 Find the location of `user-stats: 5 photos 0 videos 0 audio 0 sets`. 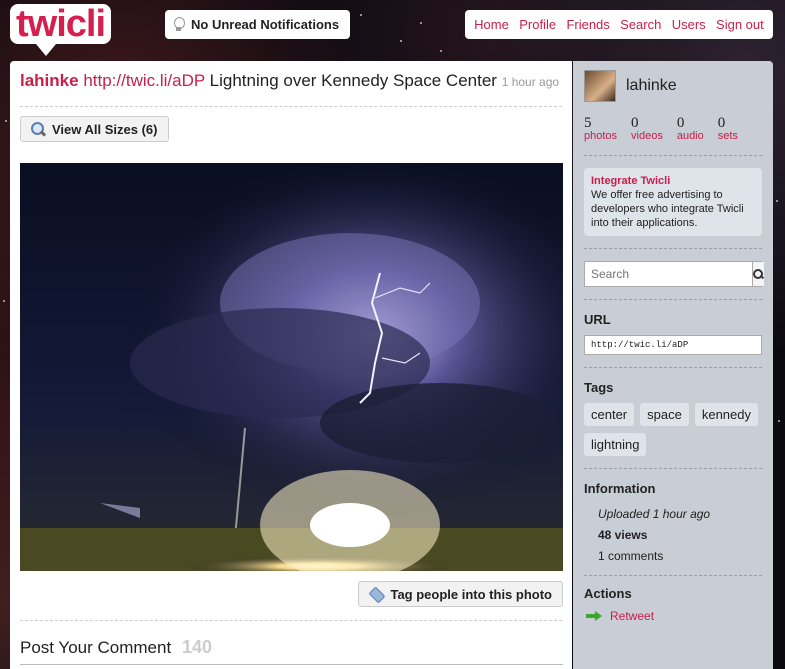

user-stats: 5 photos 0 videos 0 audio 0 sets is located at coordinates (673, 129).